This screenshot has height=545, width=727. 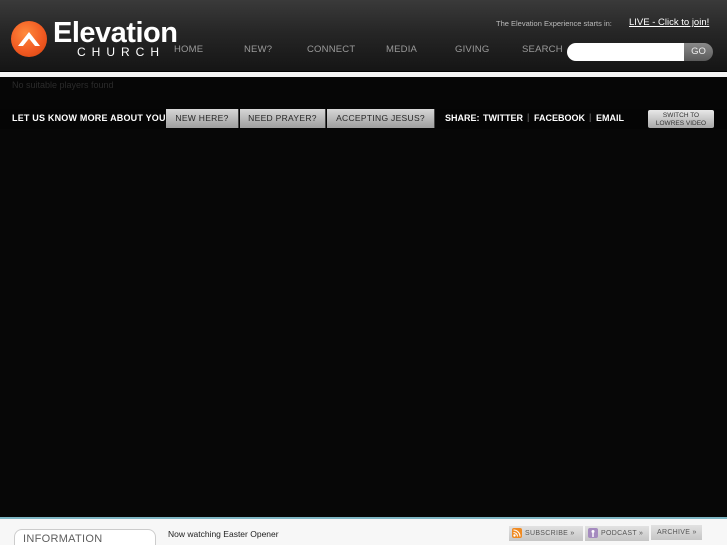 I want to click on experience-countdown-label: The Elevation Experience starts in:, so click(x=554, y=23).